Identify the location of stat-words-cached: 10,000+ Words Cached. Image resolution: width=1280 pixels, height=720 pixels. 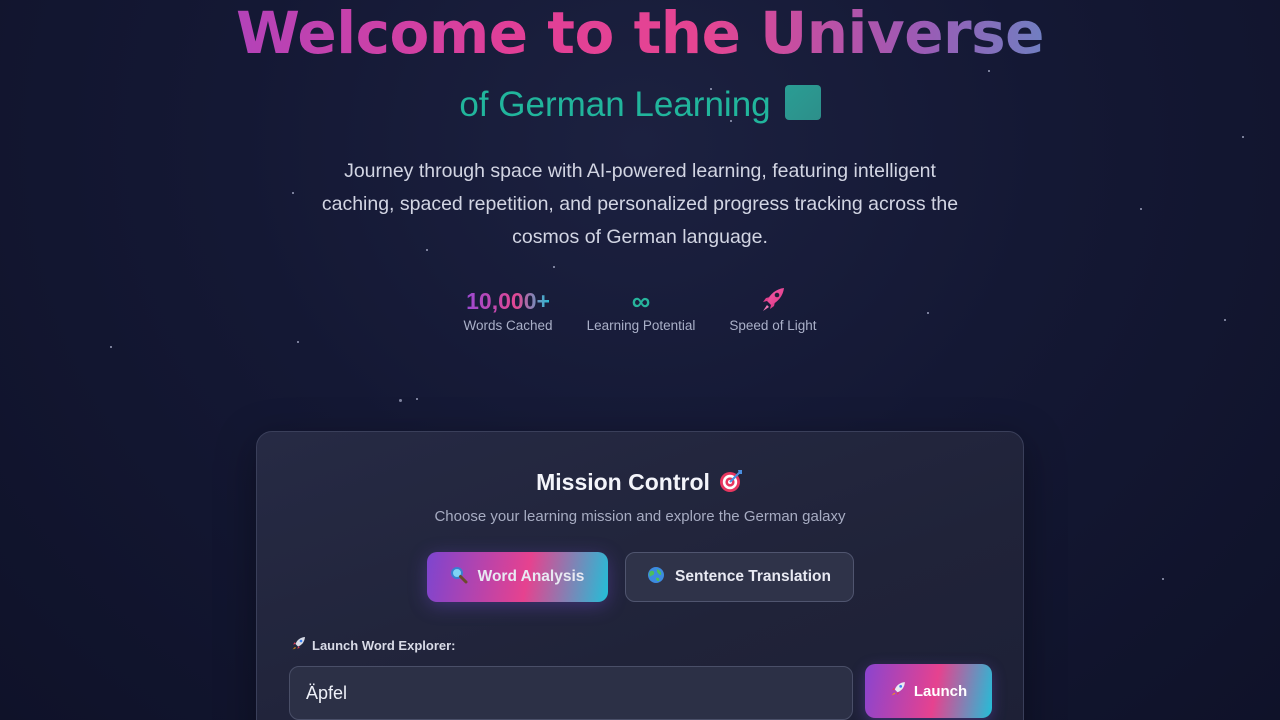
(508, 309).